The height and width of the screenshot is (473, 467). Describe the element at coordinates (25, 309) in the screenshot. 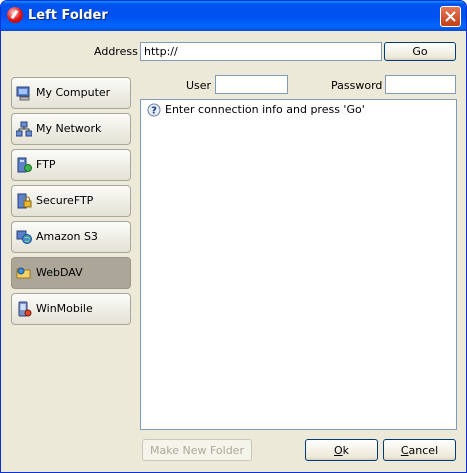

I see `winmobile-icon` at that location.